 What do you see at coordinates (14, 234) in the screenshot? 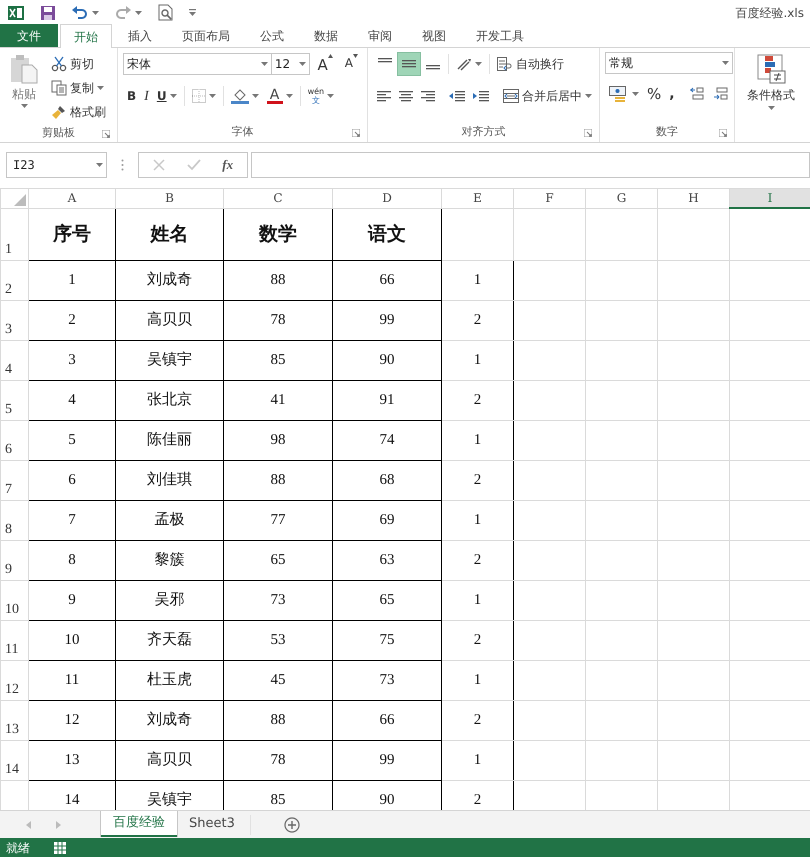
I see `row-header: 1` at bounding box center [14, 234].